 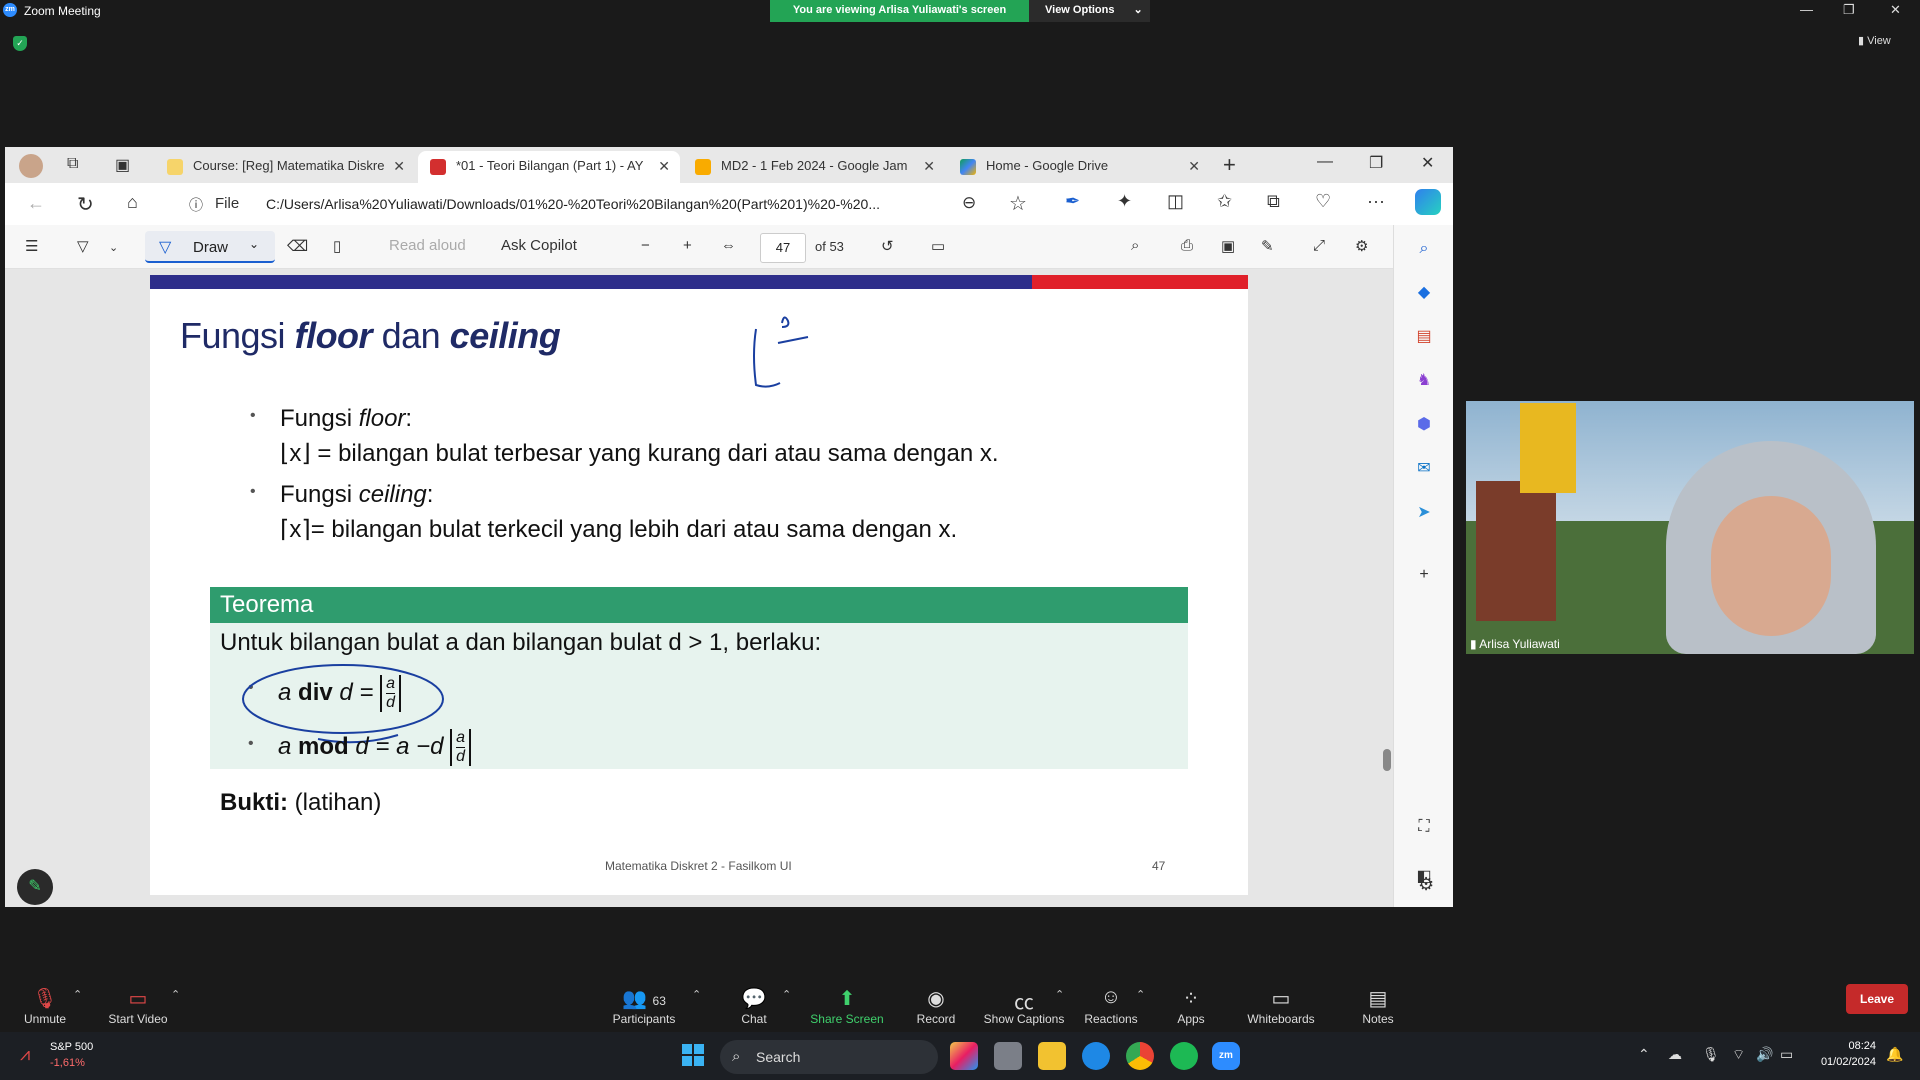 I want to click on tab-actions-icon: ▣, so click(x=122, y=165).